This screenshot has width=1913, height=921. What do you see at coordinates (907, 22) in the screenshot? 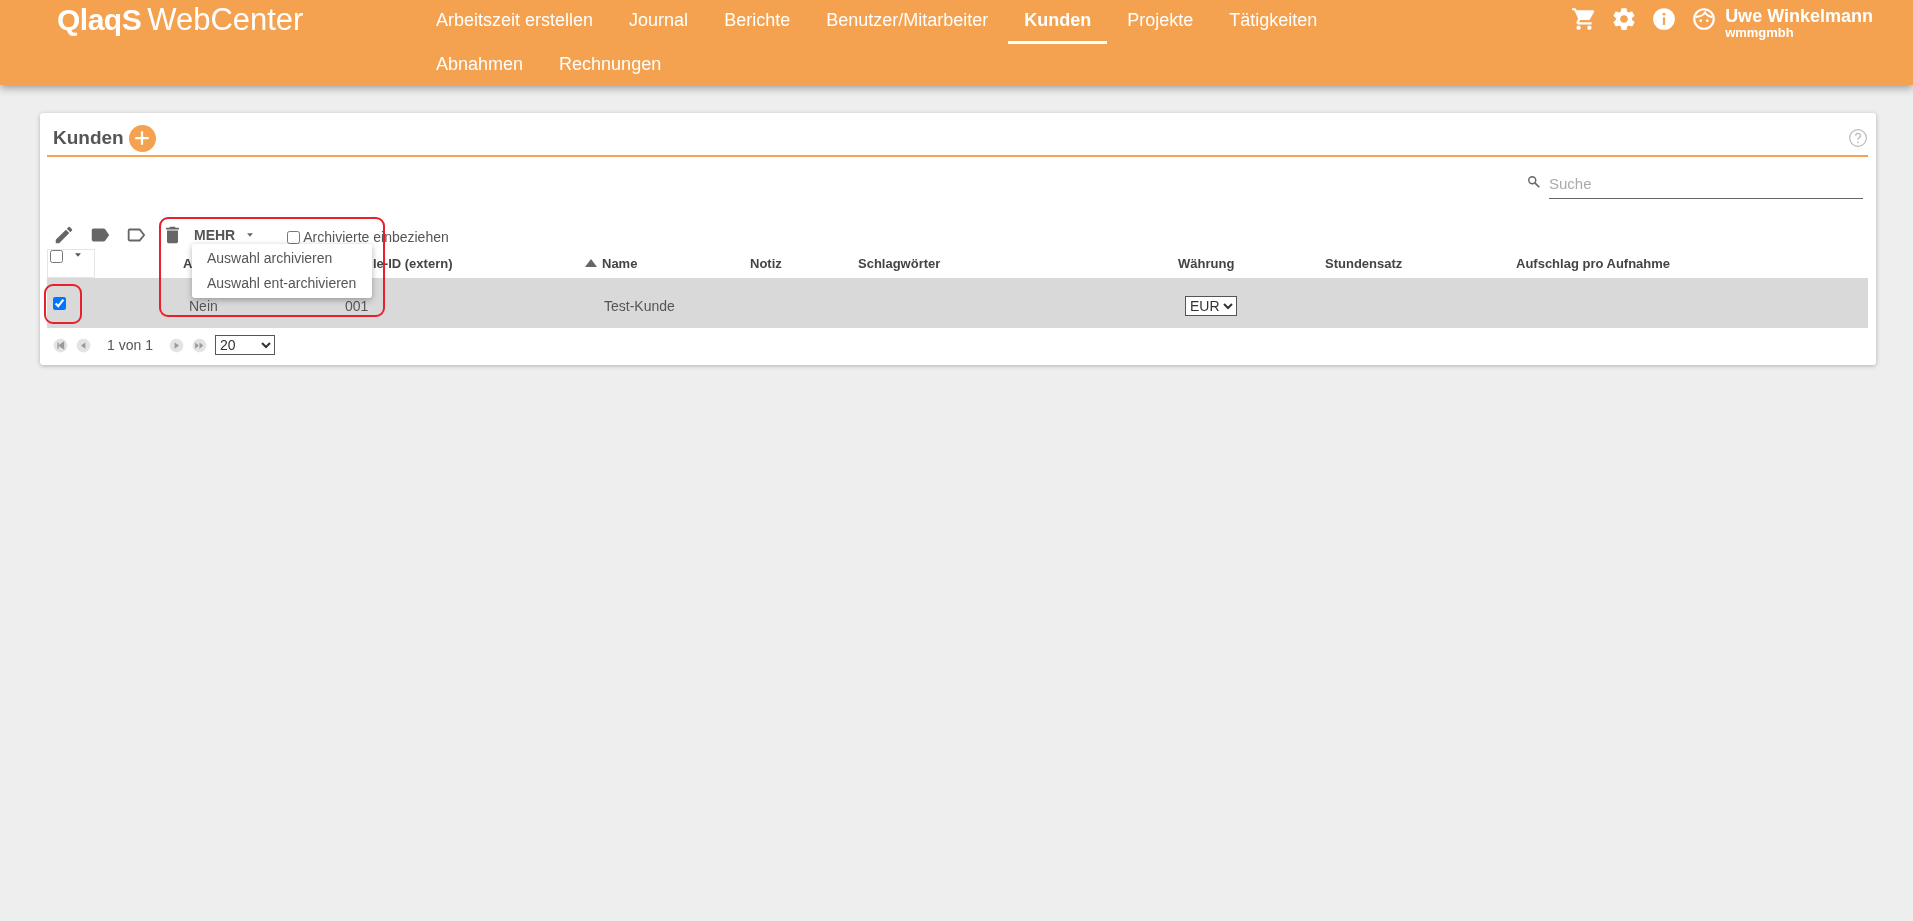
I see `nav-tab: Benutzer/Mitarbeiter` at bounding box center [907, 22].